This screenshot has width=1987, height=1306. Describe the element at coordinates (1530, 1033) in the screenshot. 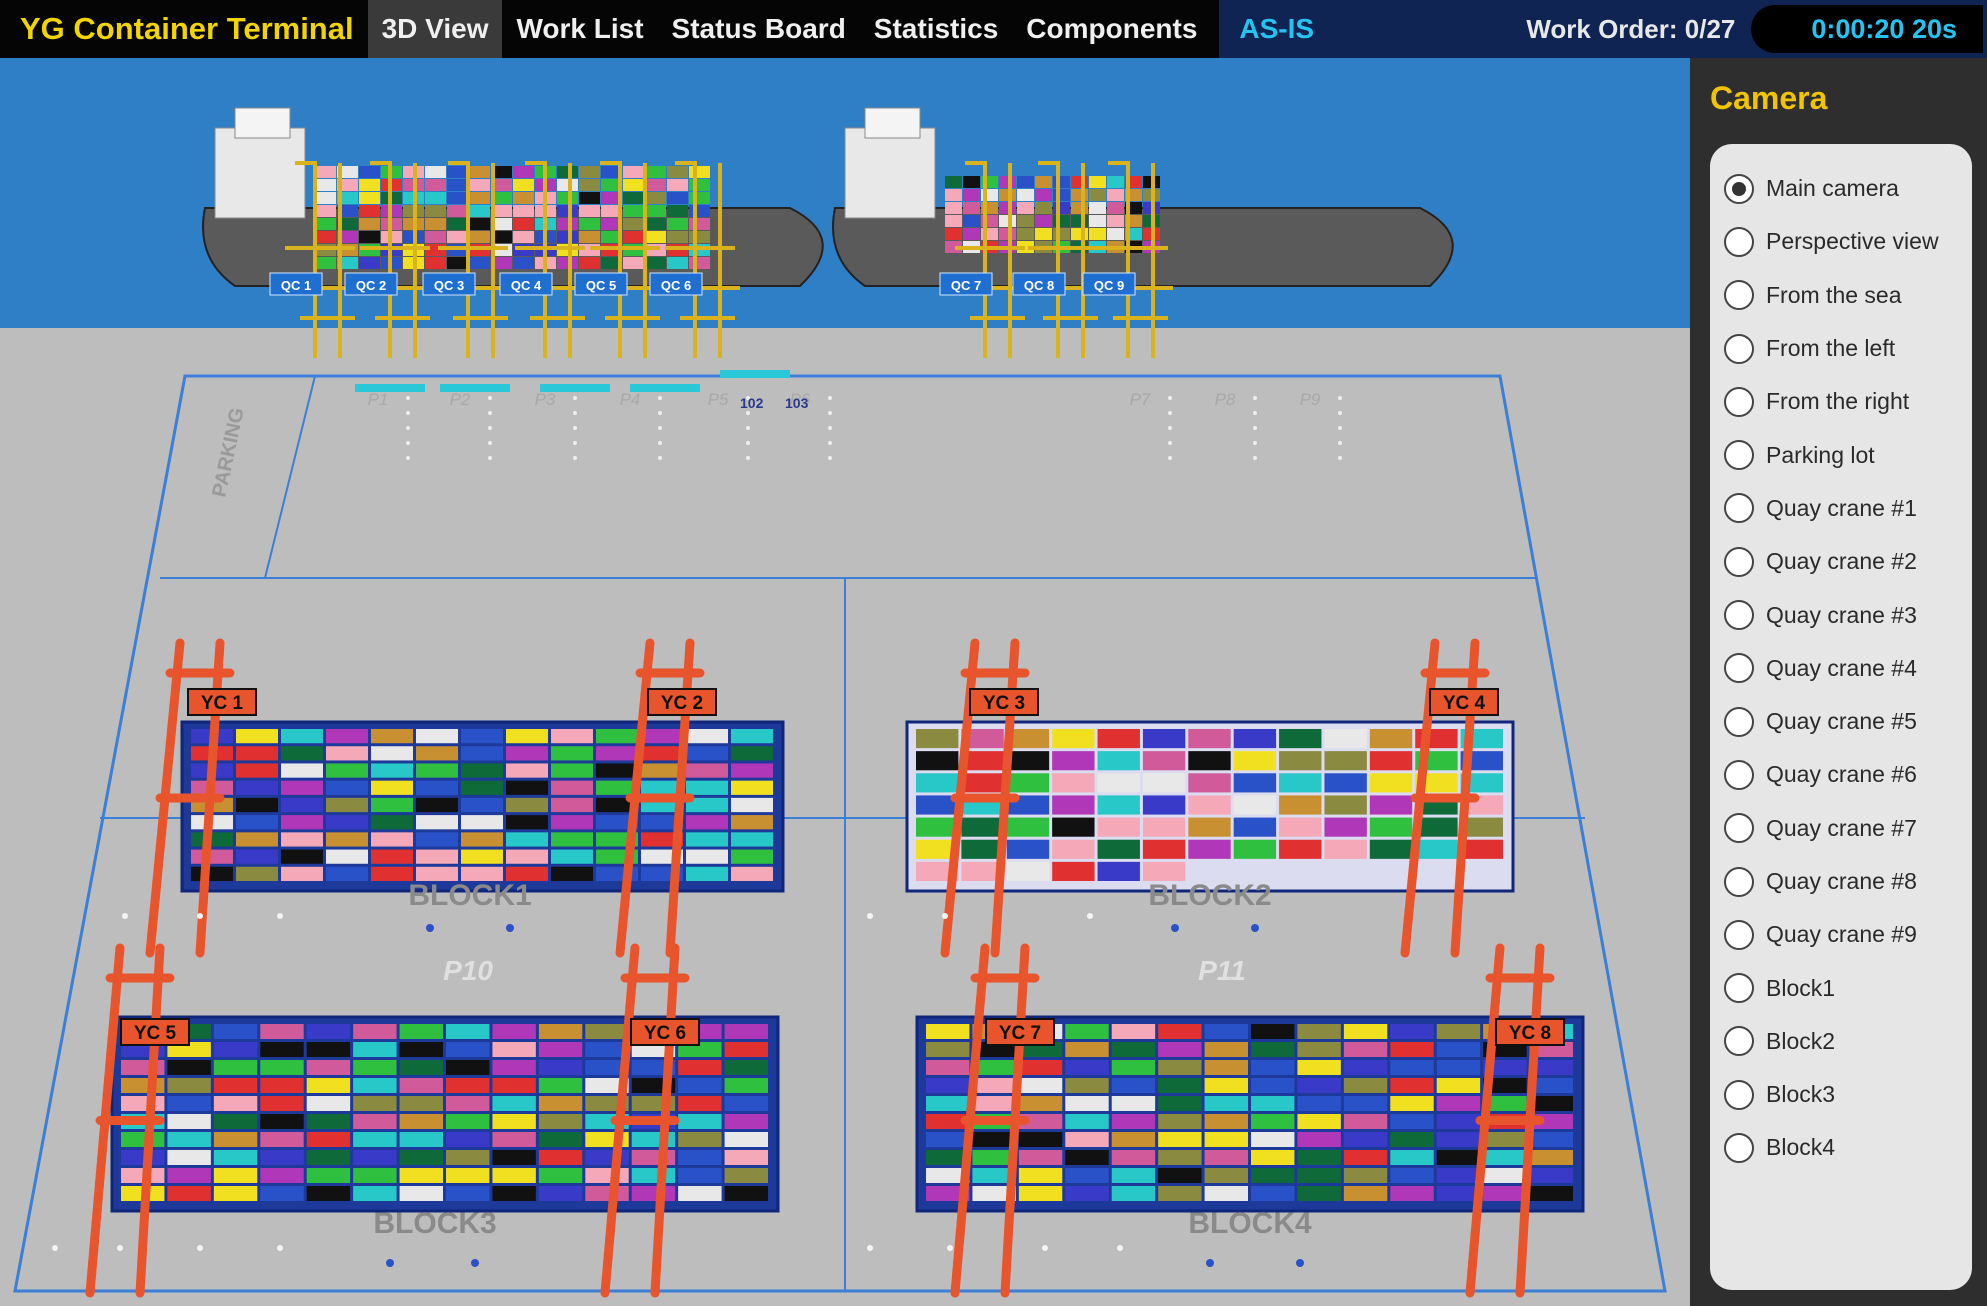

I see `yard-crane-label: YC 8` at that location.